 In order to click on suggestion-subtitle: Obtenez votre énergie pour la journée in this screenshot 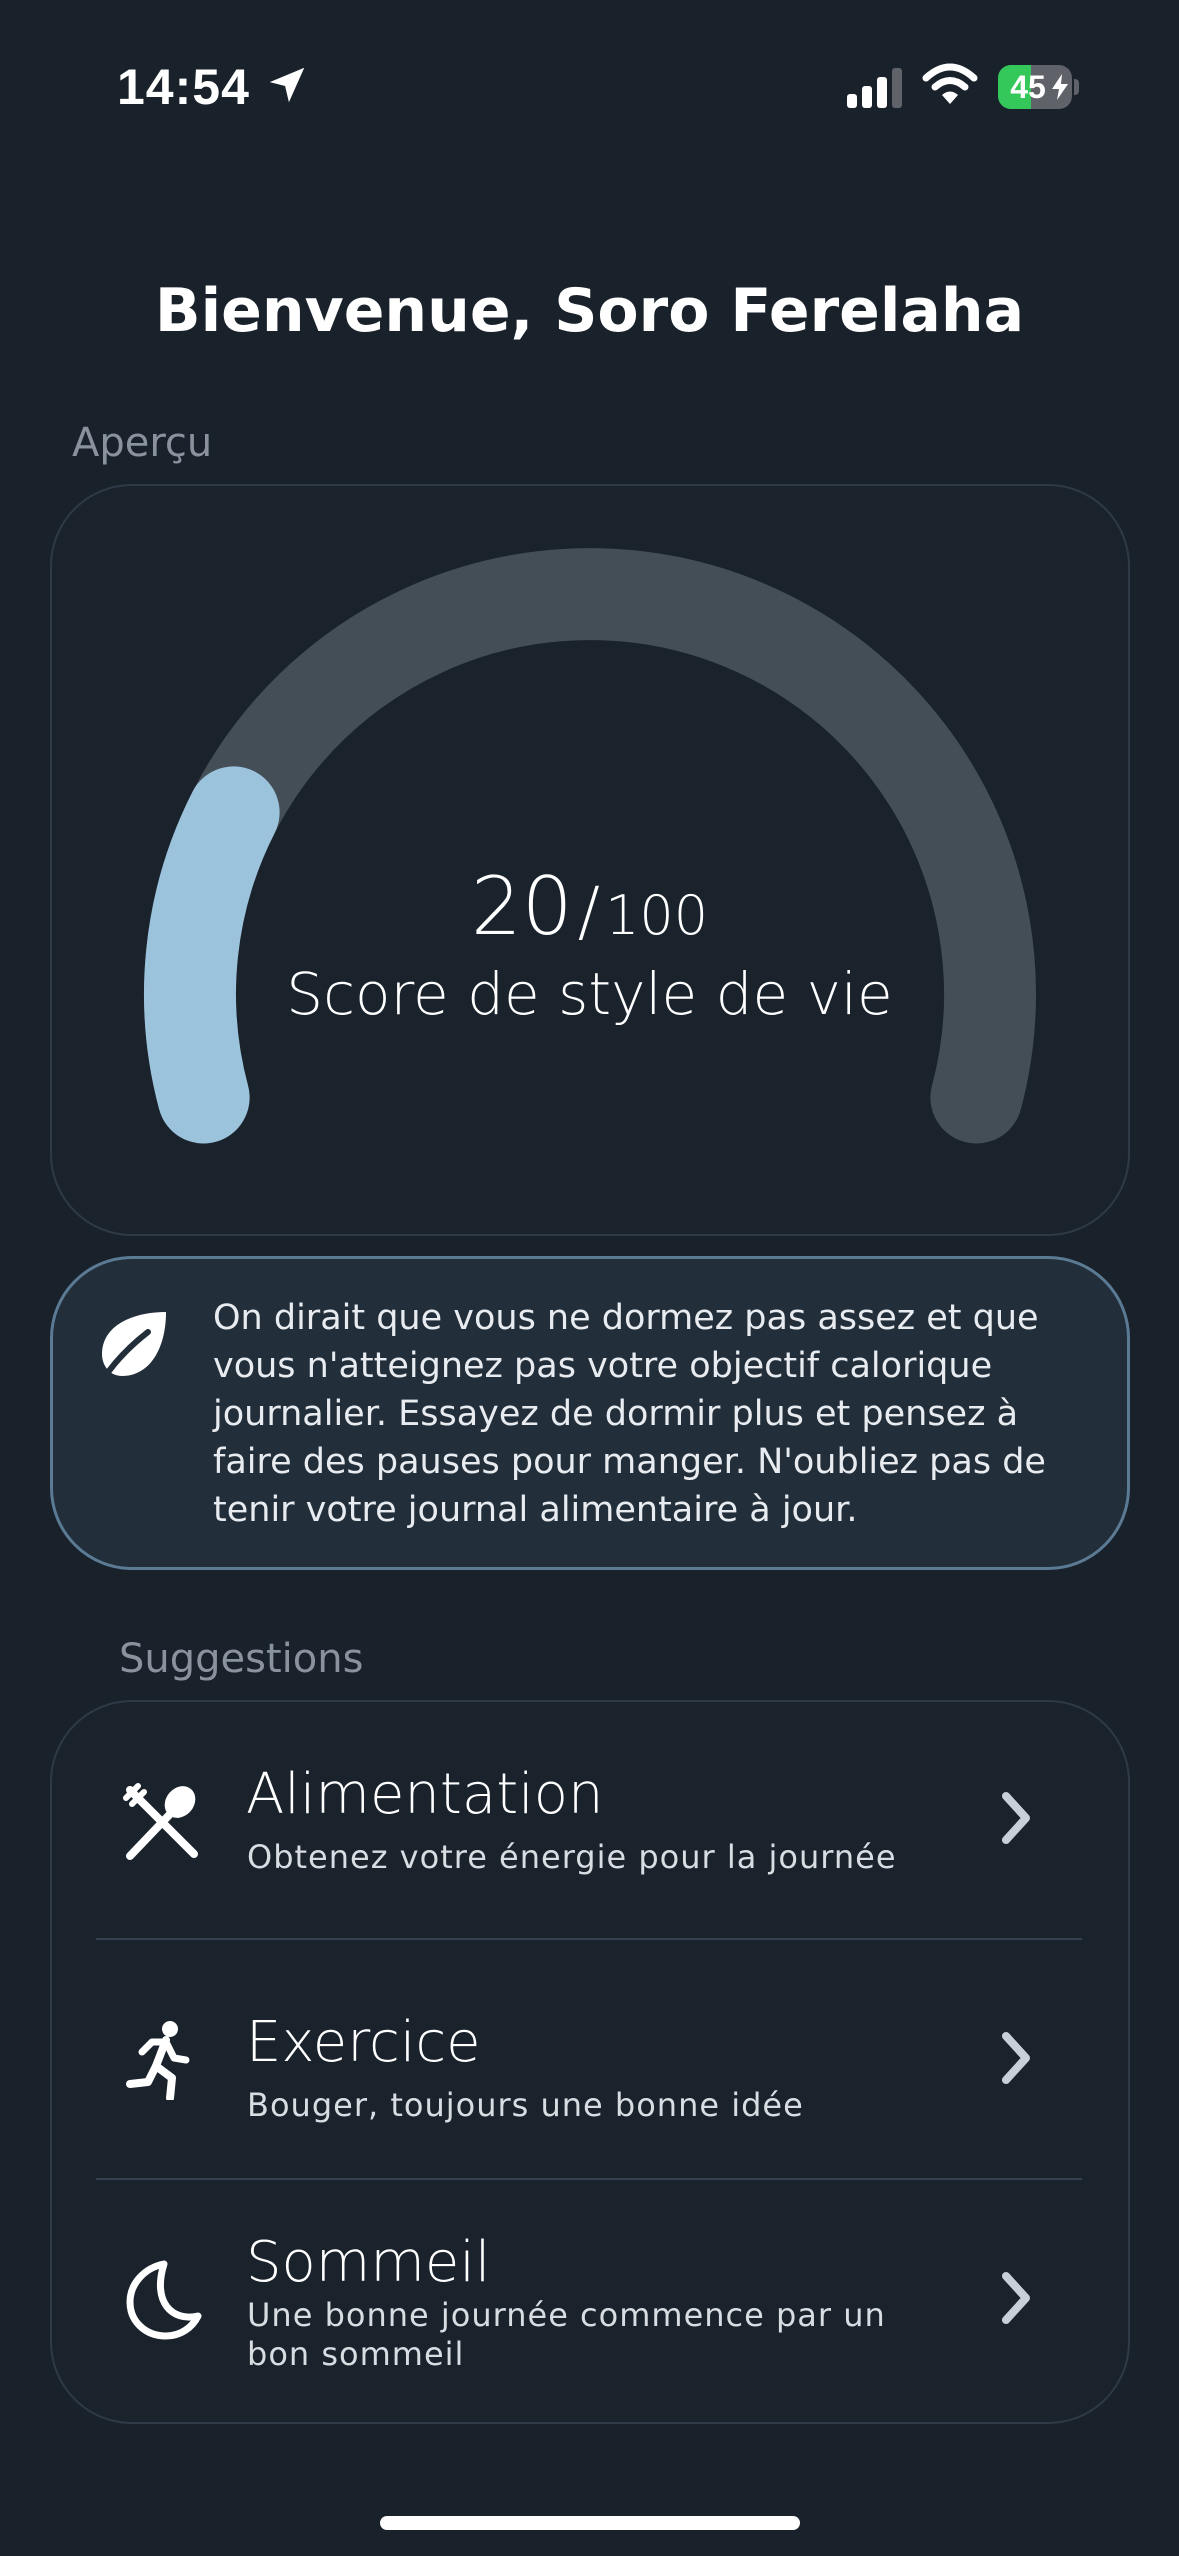, I will do `click(572, 1857)`.